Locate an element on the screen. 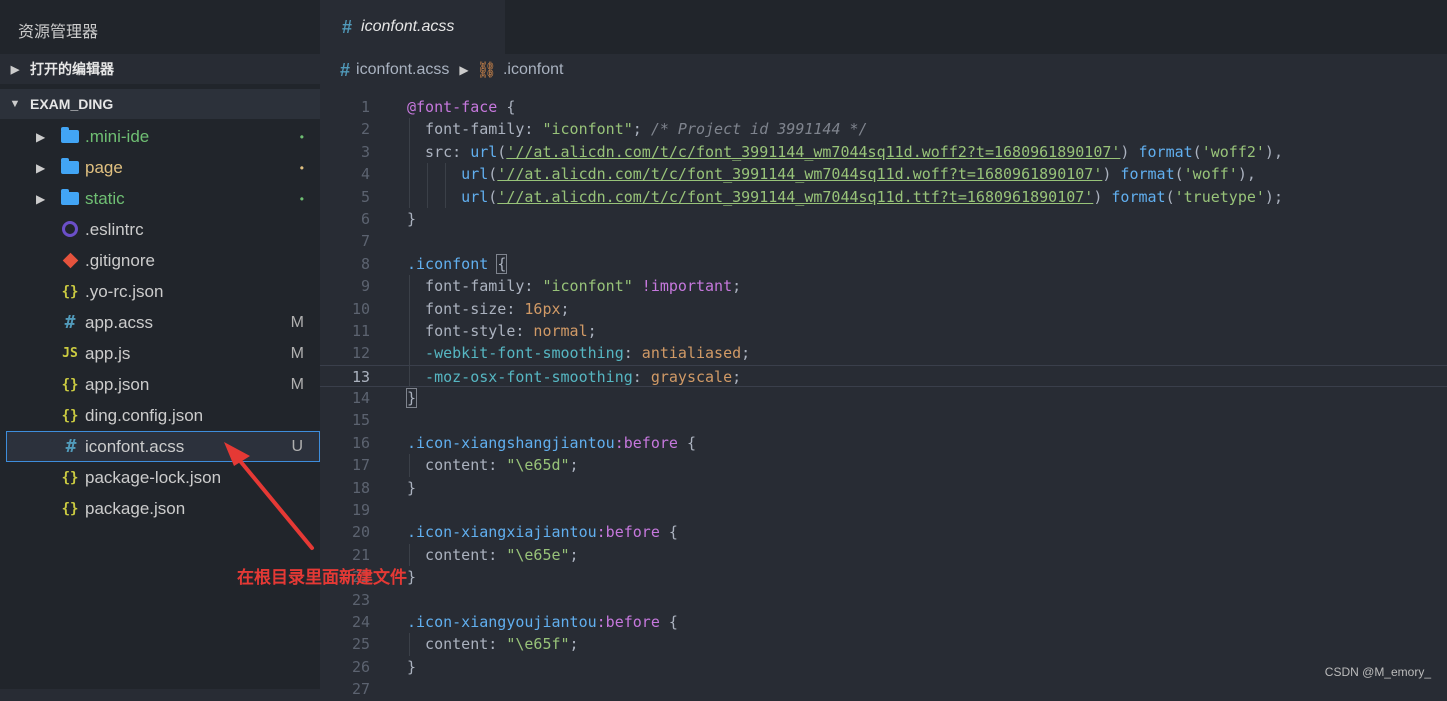 The width and height of the screenshot is (1447, 701). file-name: package-lock.json is located at coordinates (153, 477).